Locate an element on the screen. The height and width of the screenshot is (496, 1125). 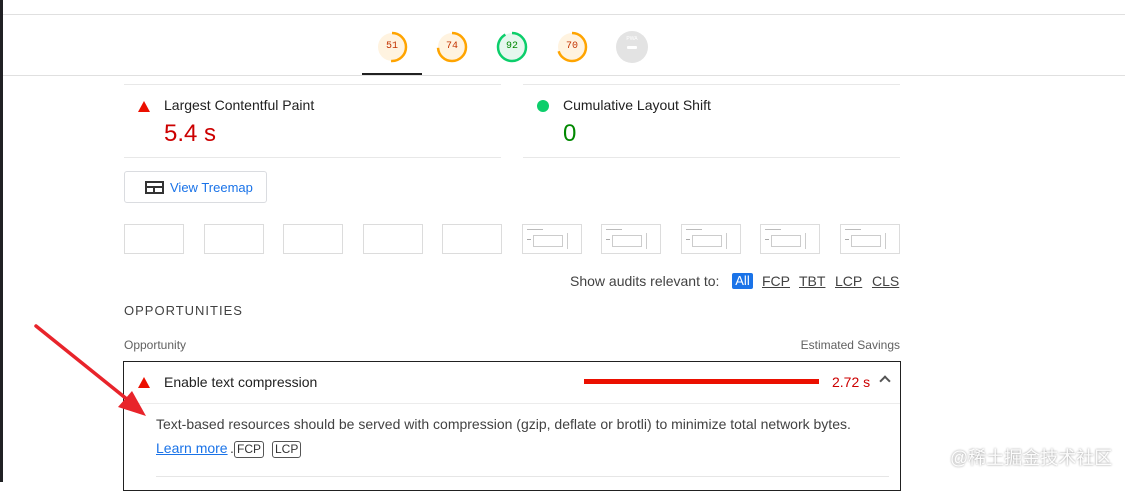
watermark: @稀土掘金技术社区 is located at coordinates (1031, 458).